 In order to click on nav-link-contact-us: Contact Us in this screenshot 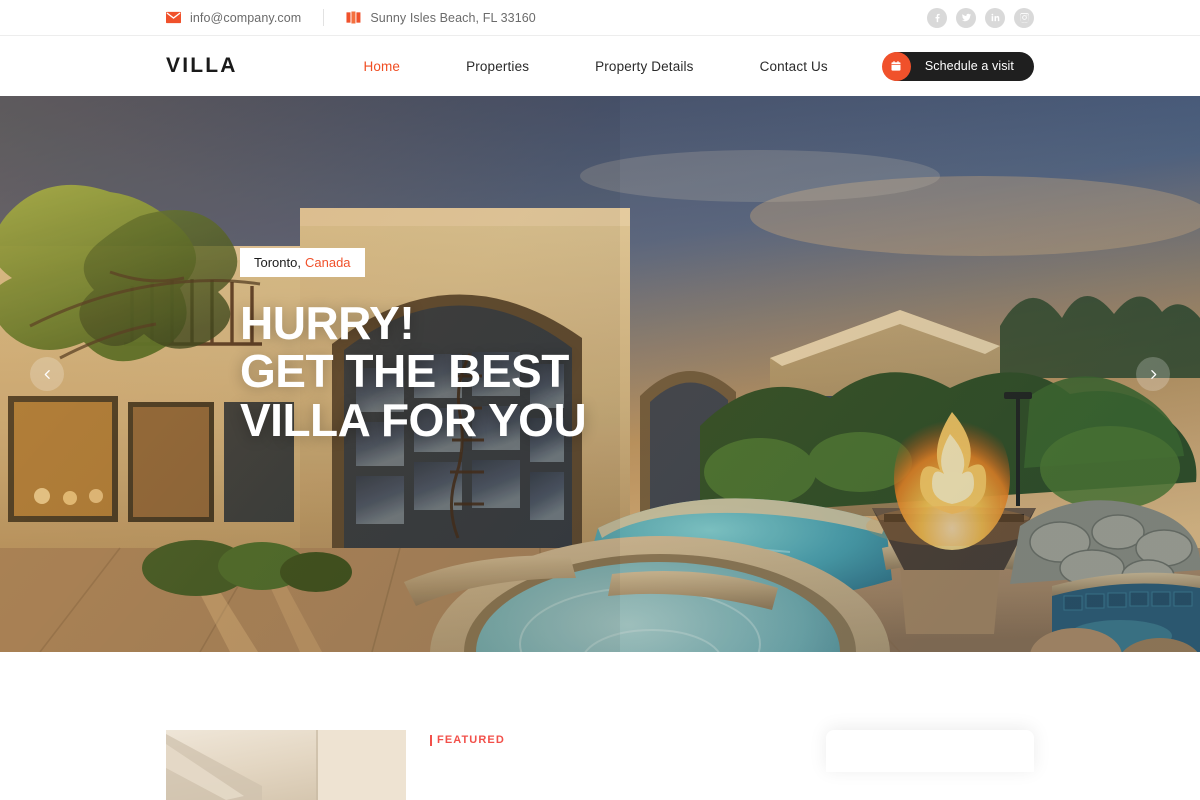, I will do `click(794, 66)`.